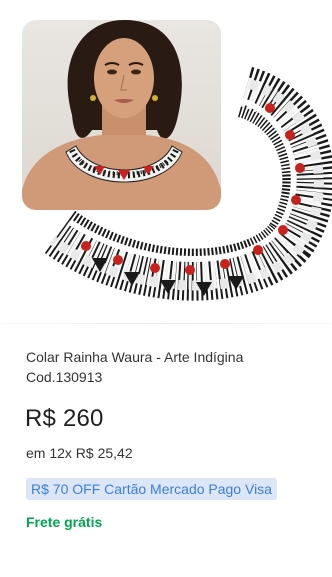  What do you see at coordinates (171, 377) in the screenshot?
I see `product-code: Cod.130913` at bounding box center [171, 377].